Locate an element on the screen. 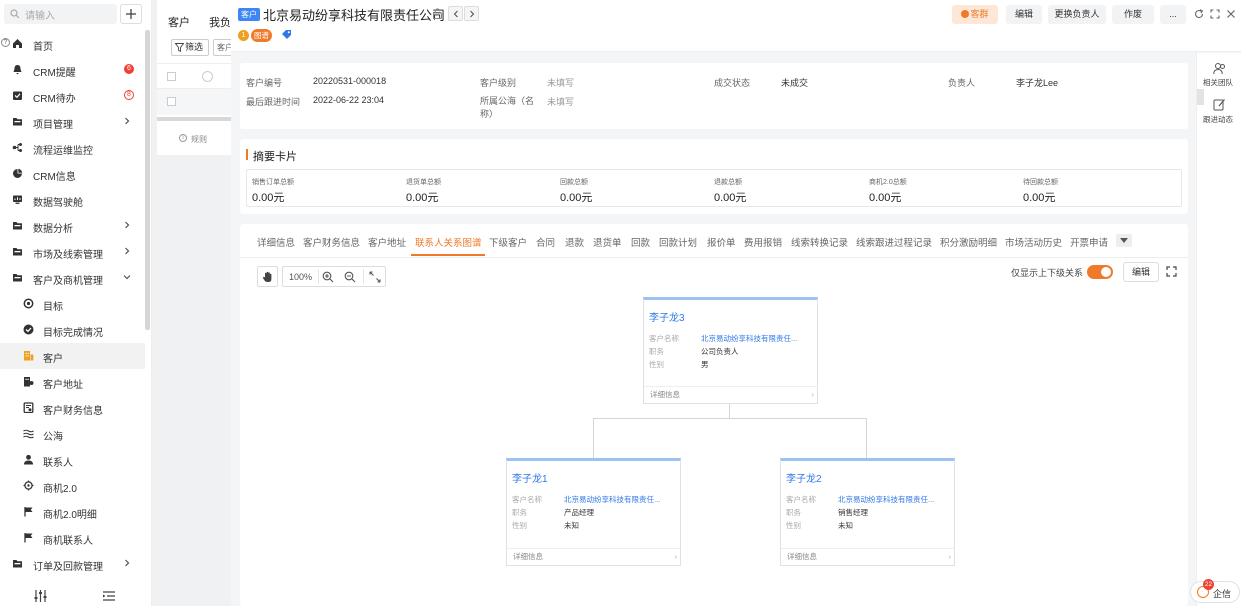 The width and height of the screenshot is (1241, 606). row-checkbox is located at coordinates (171, 101).